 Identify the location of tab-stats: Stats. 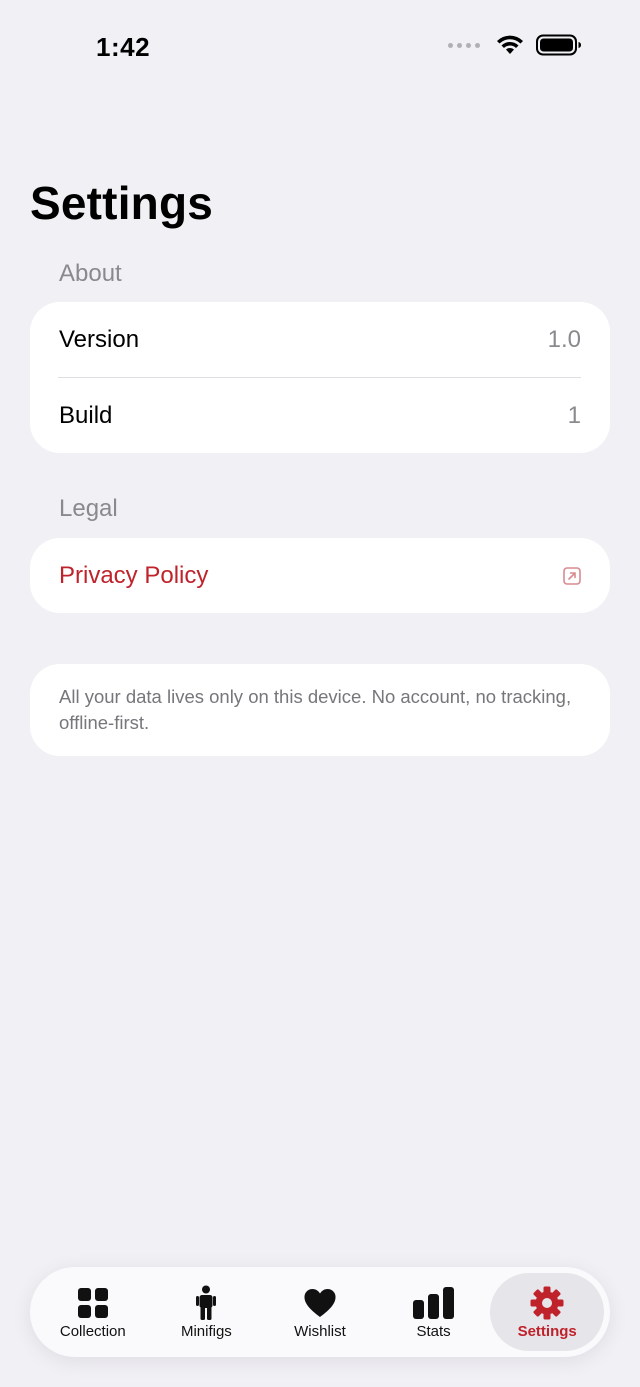
(434, 1312).